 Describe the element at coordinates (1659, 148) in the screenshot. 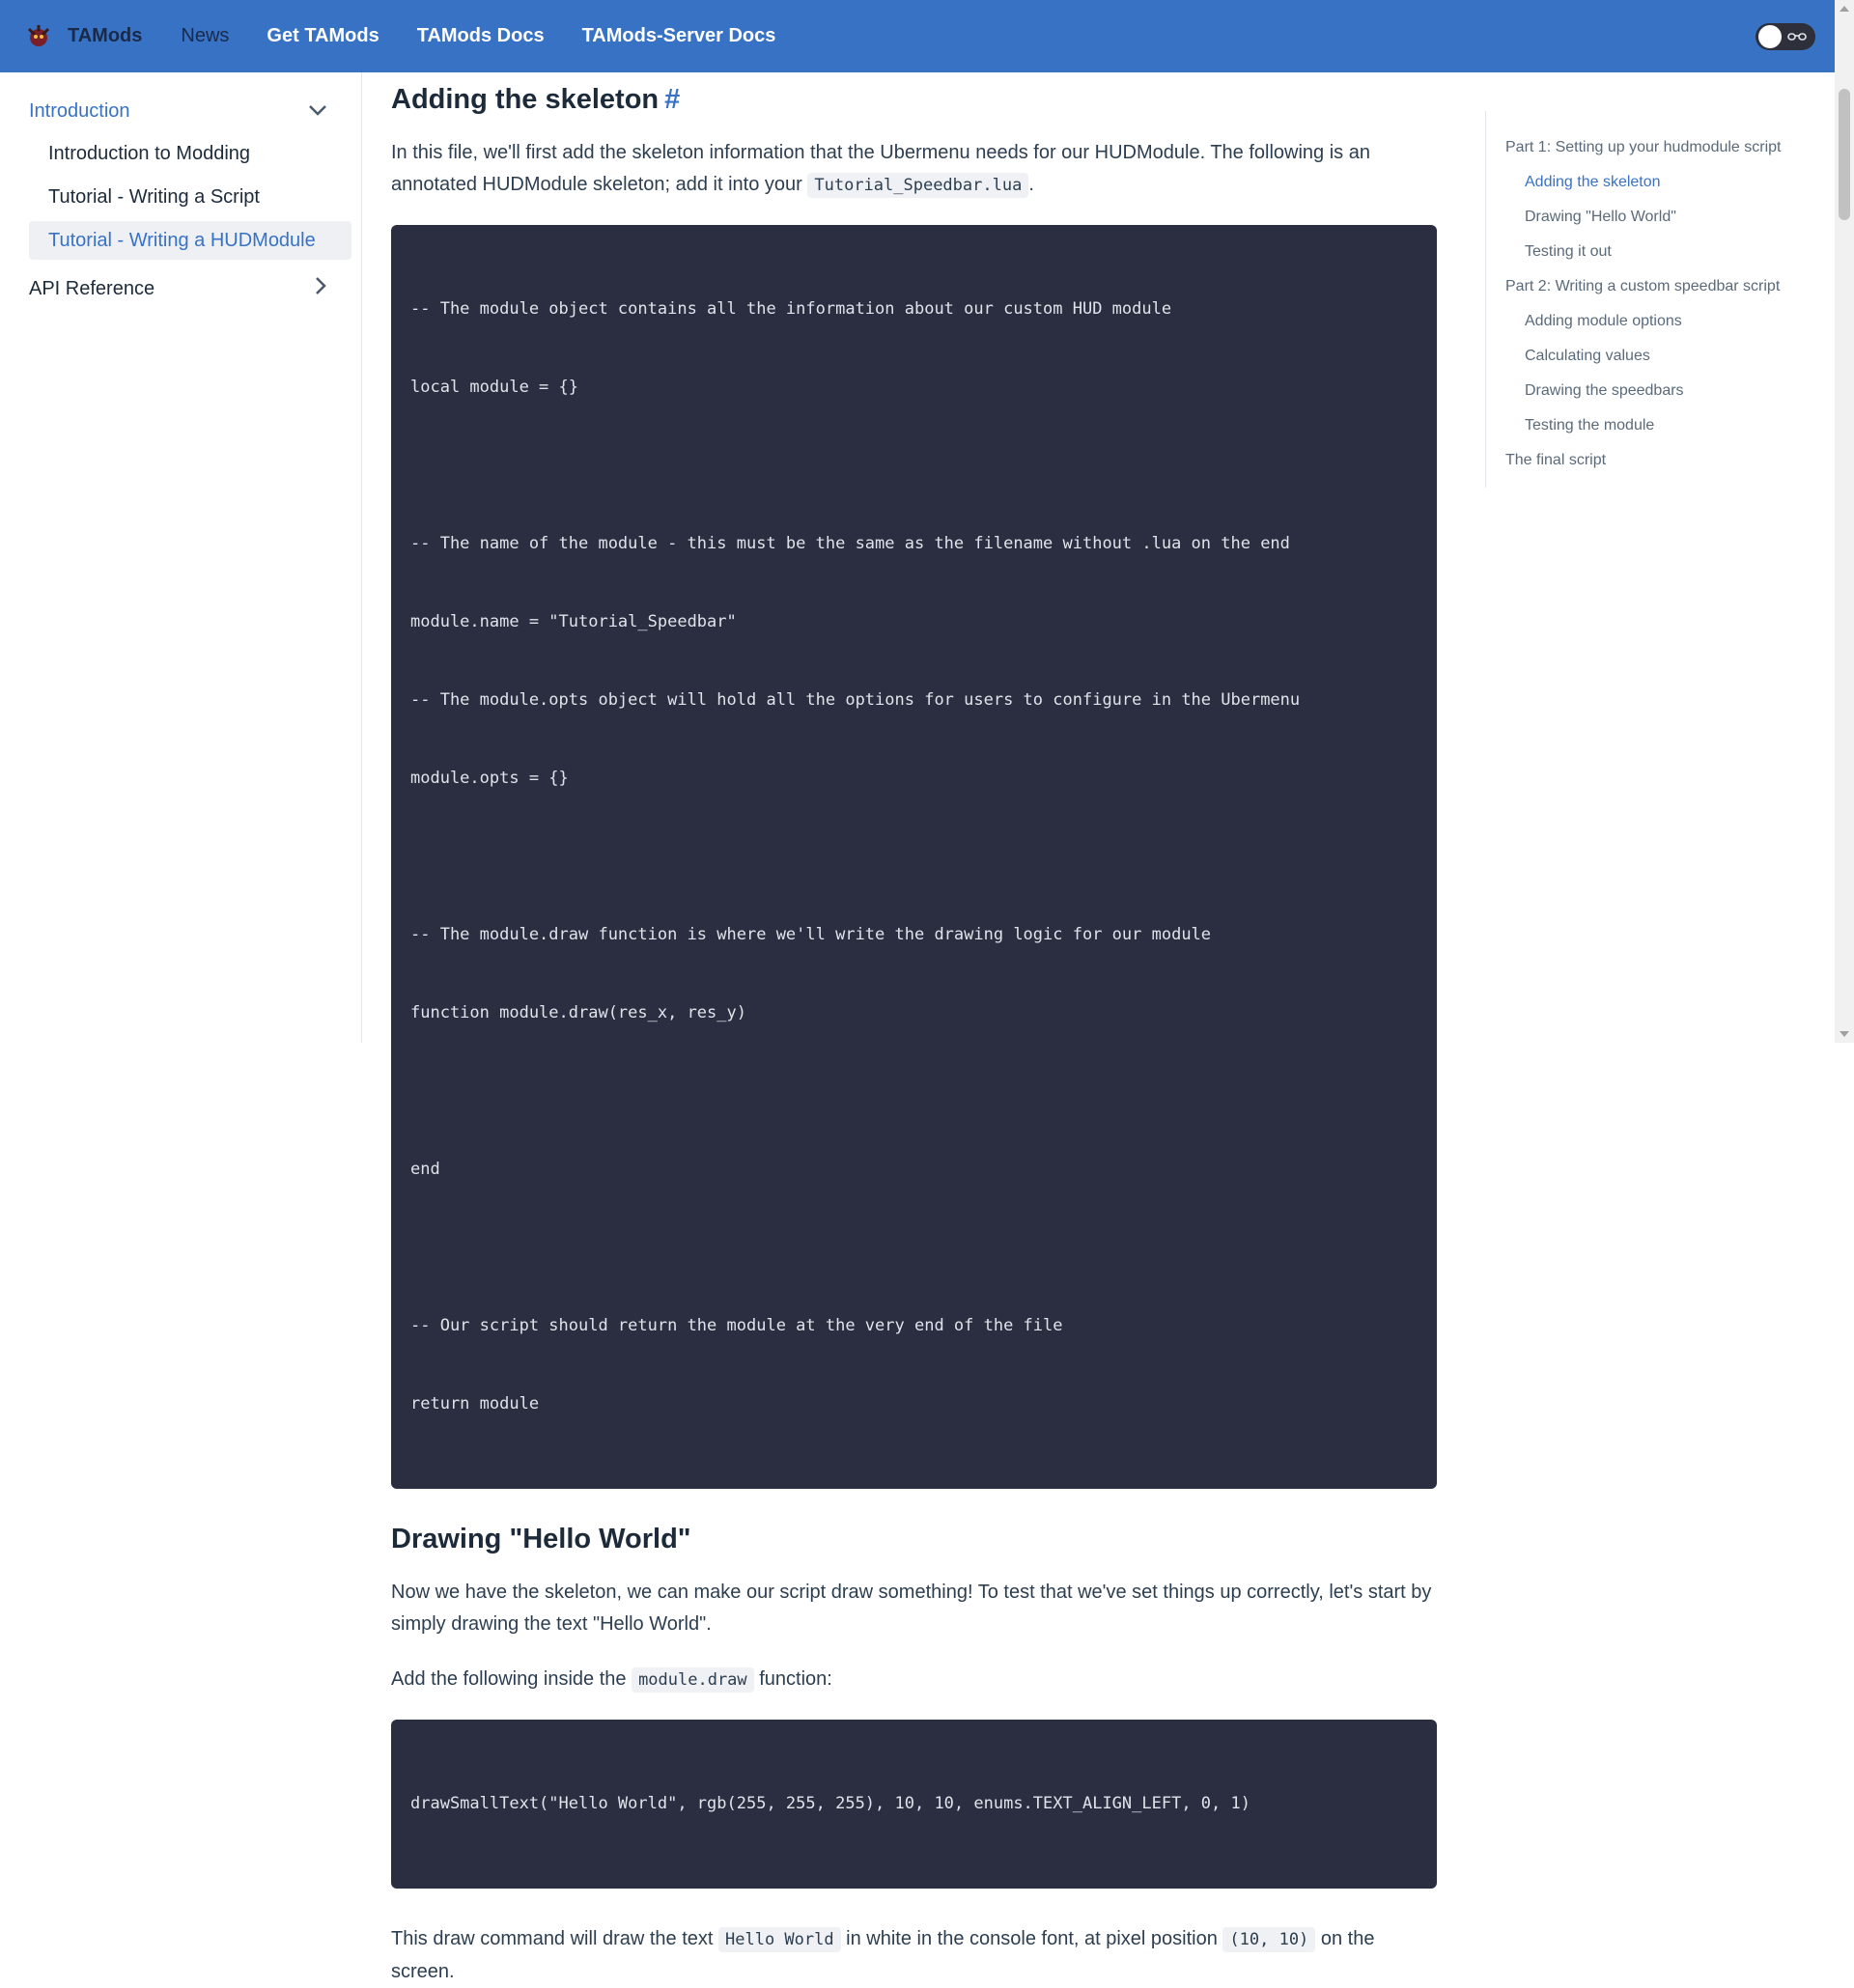

I see `toc-item-part1: Part 1: Setting up your hudmodule script` at that location.